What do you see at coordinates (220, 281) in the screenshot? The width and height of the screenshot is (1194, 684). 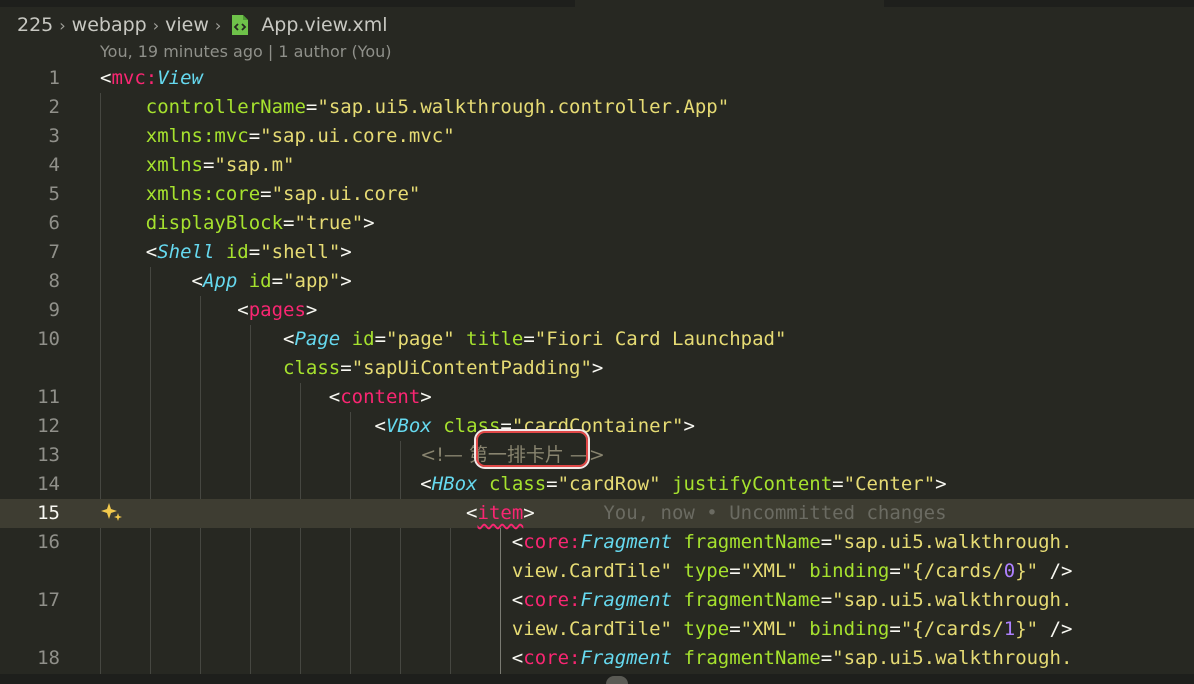 I see `code-token-cls: App` at bounding box center [220, 281].